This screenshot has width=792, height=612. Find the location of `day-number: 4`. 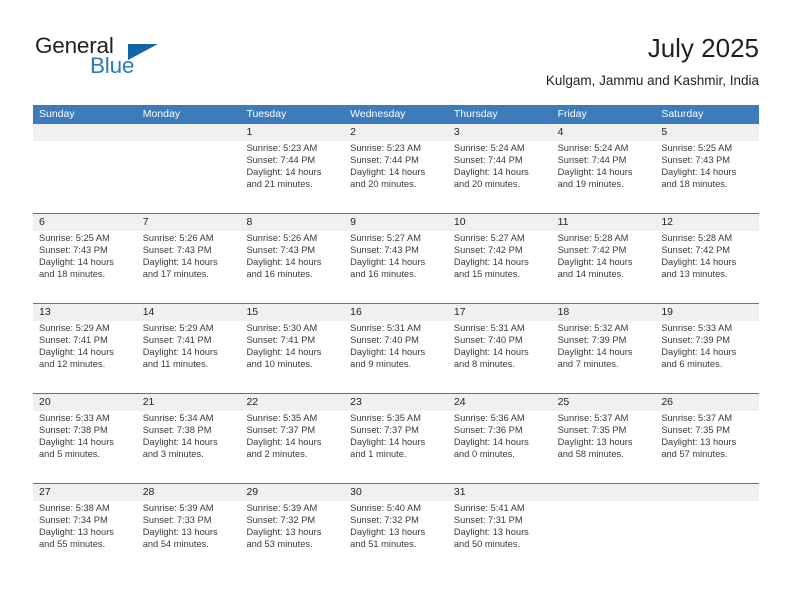

day-number: 4 is located at coordinates (560, 132).